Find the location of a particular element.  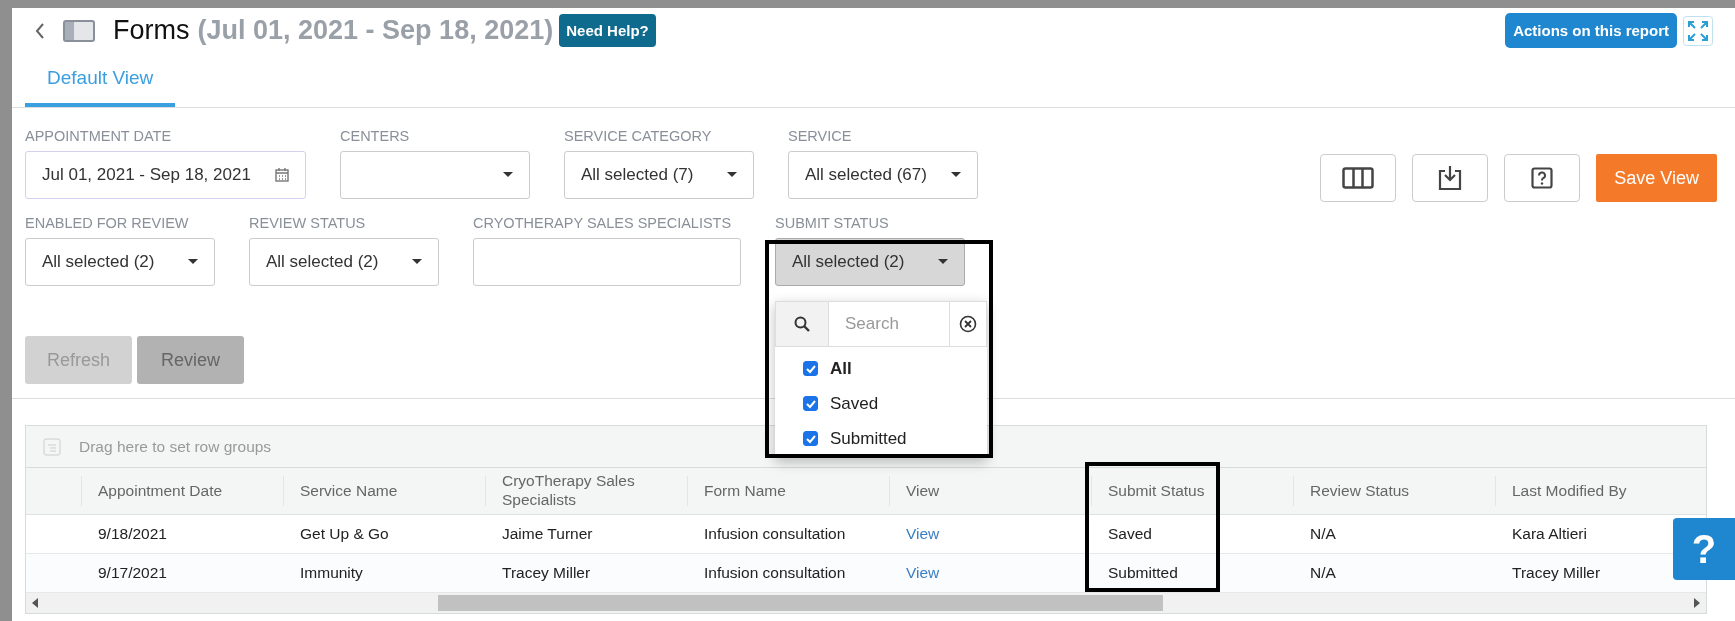

column-header: CryoTherapy Sales Specialists is located at coordinates (586, 491).